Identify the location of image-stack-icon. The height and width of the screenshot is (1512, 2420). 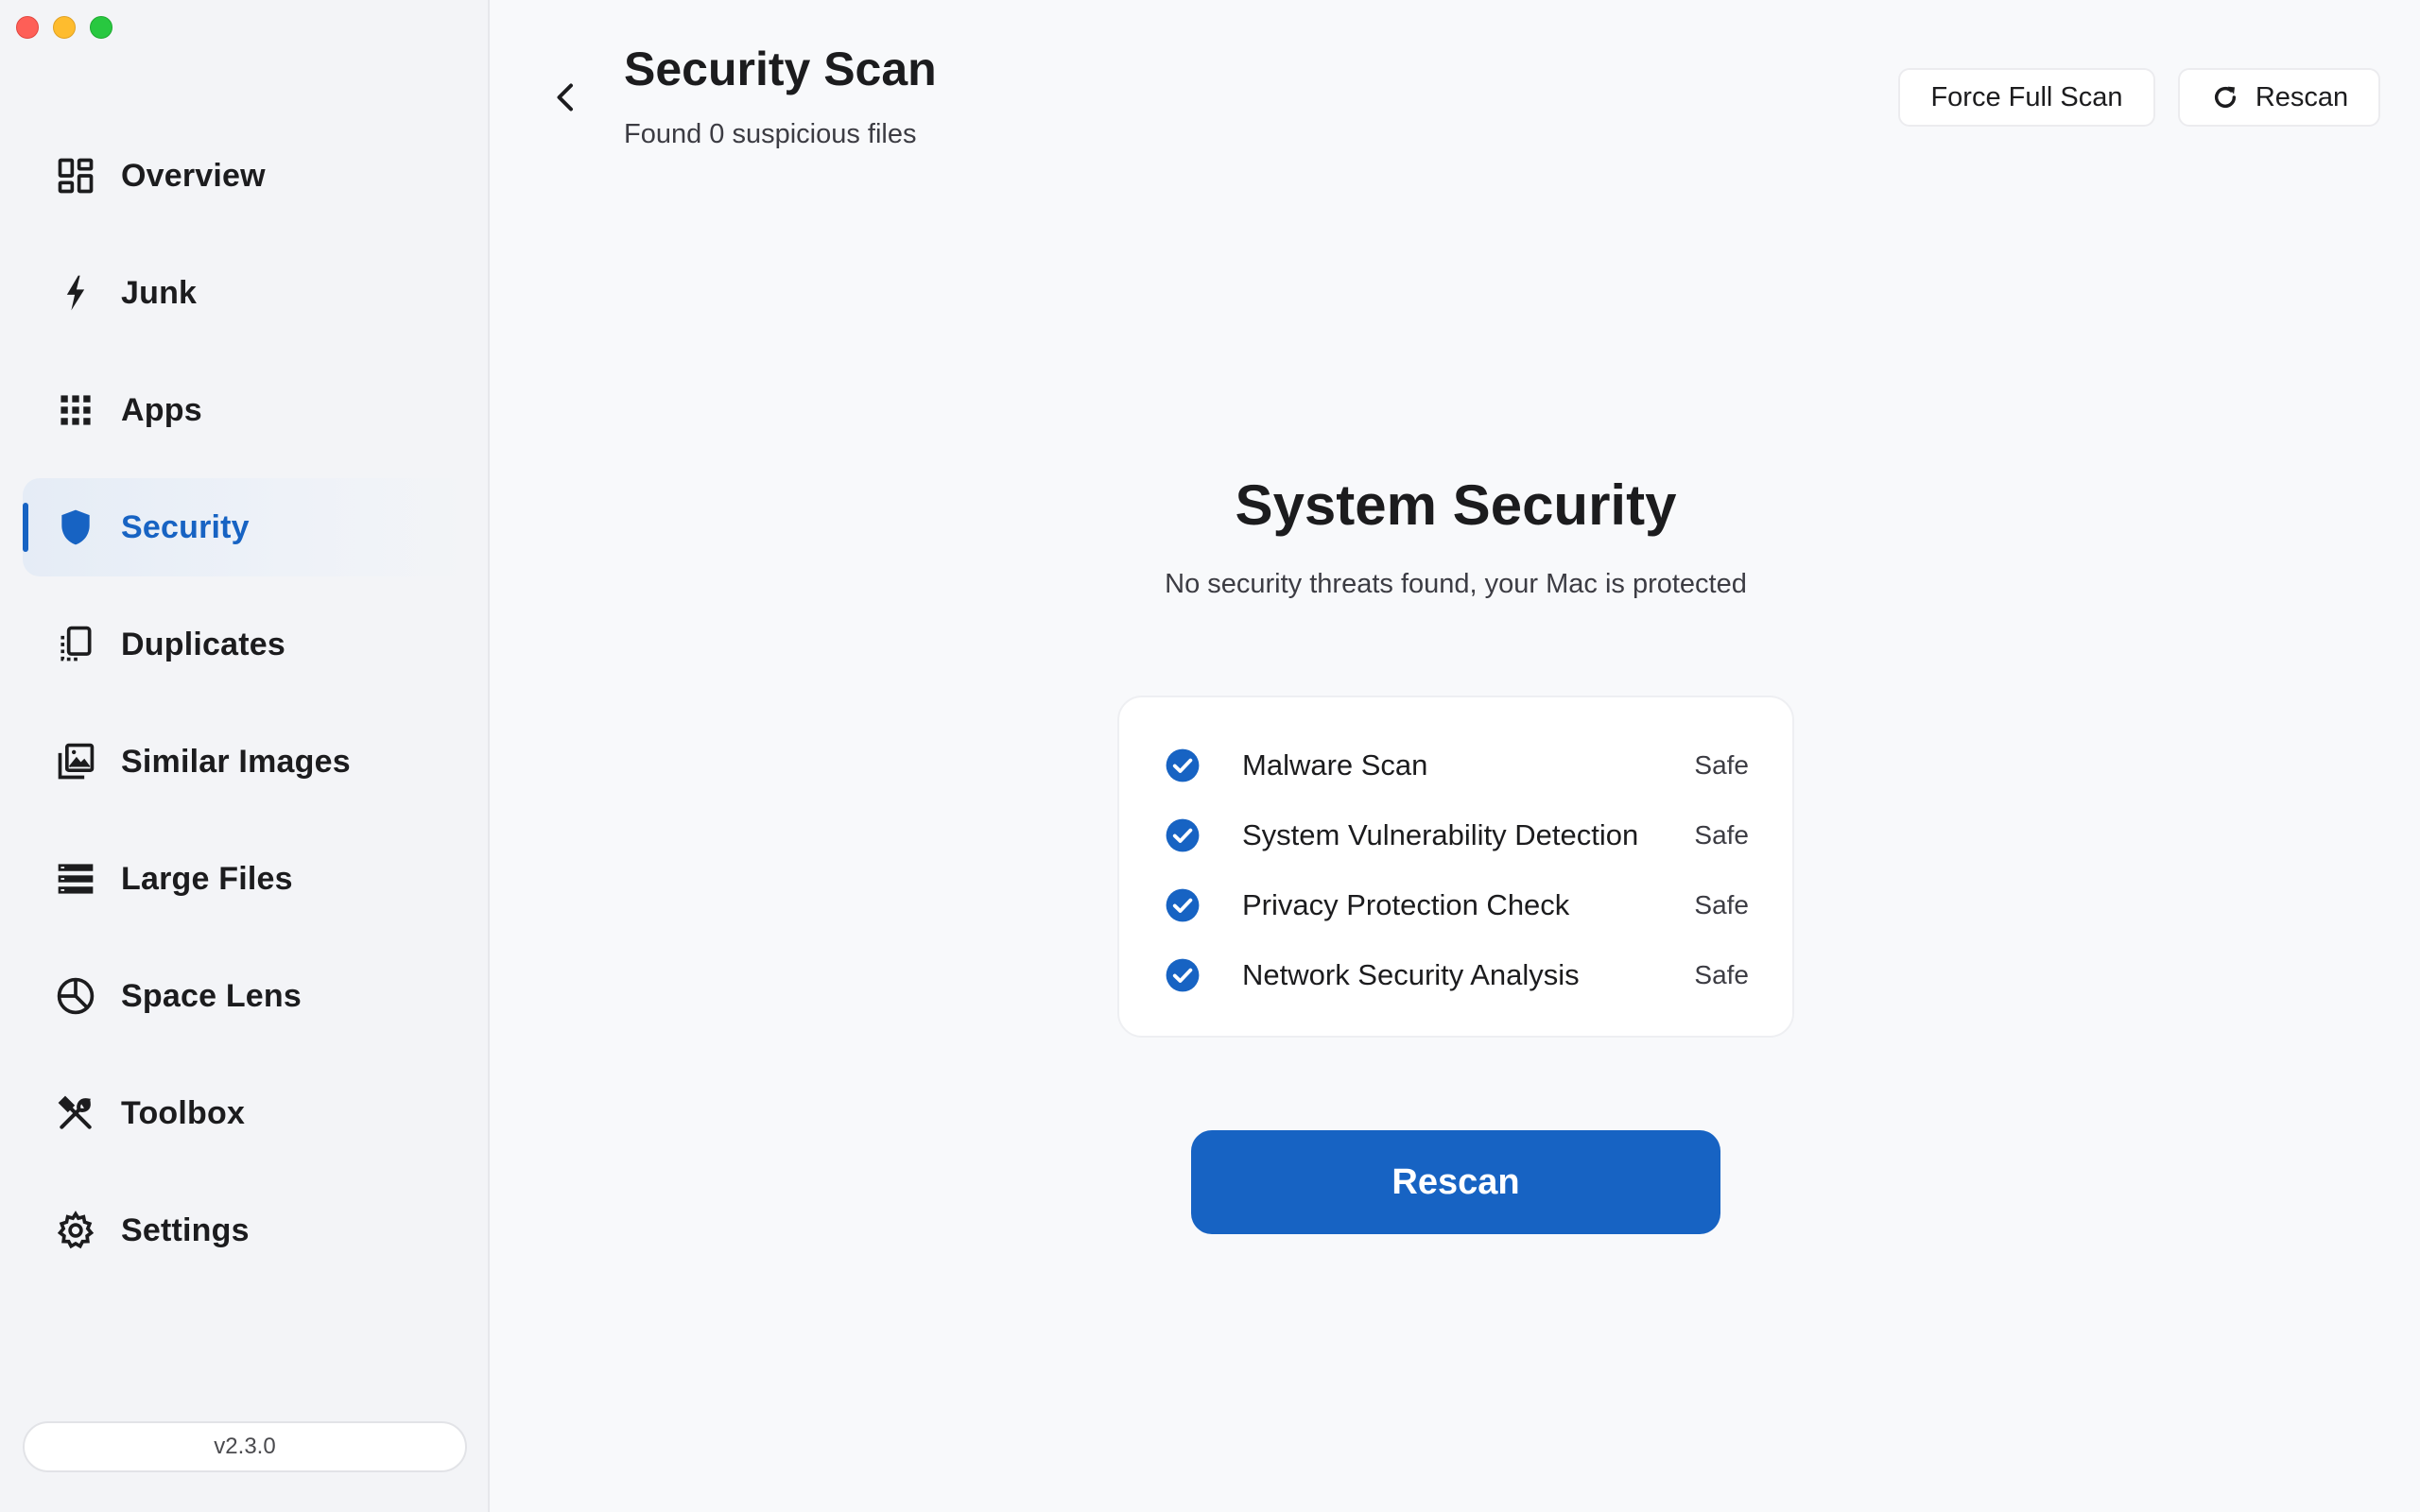
(75, 761).